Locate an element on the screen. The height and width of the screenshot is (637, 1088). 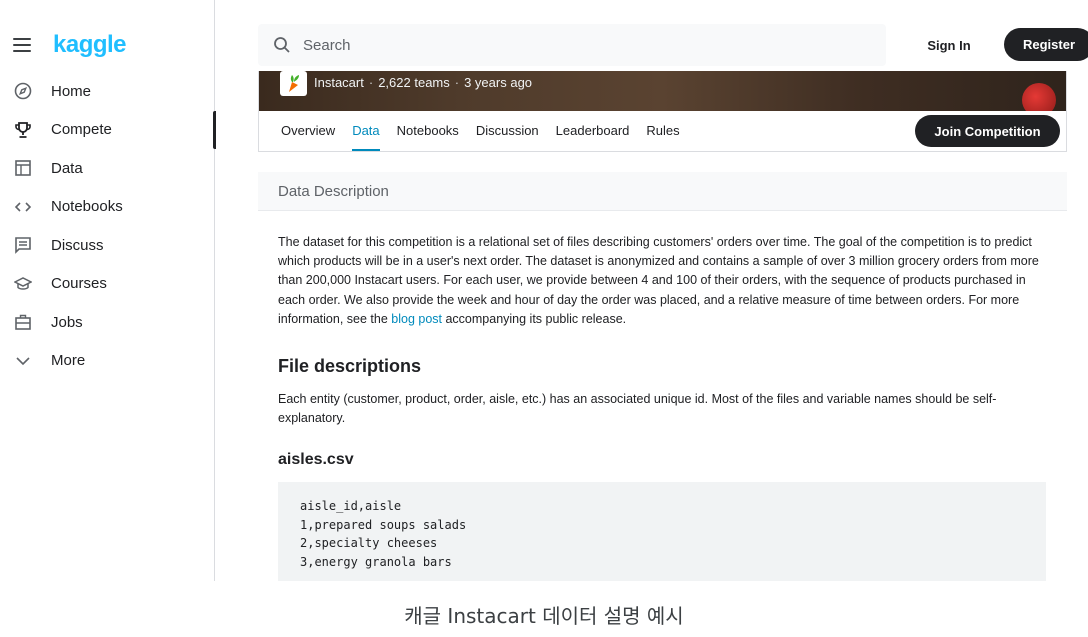
sidebar-item-label: Jobs is located at coordinates (67, 322).